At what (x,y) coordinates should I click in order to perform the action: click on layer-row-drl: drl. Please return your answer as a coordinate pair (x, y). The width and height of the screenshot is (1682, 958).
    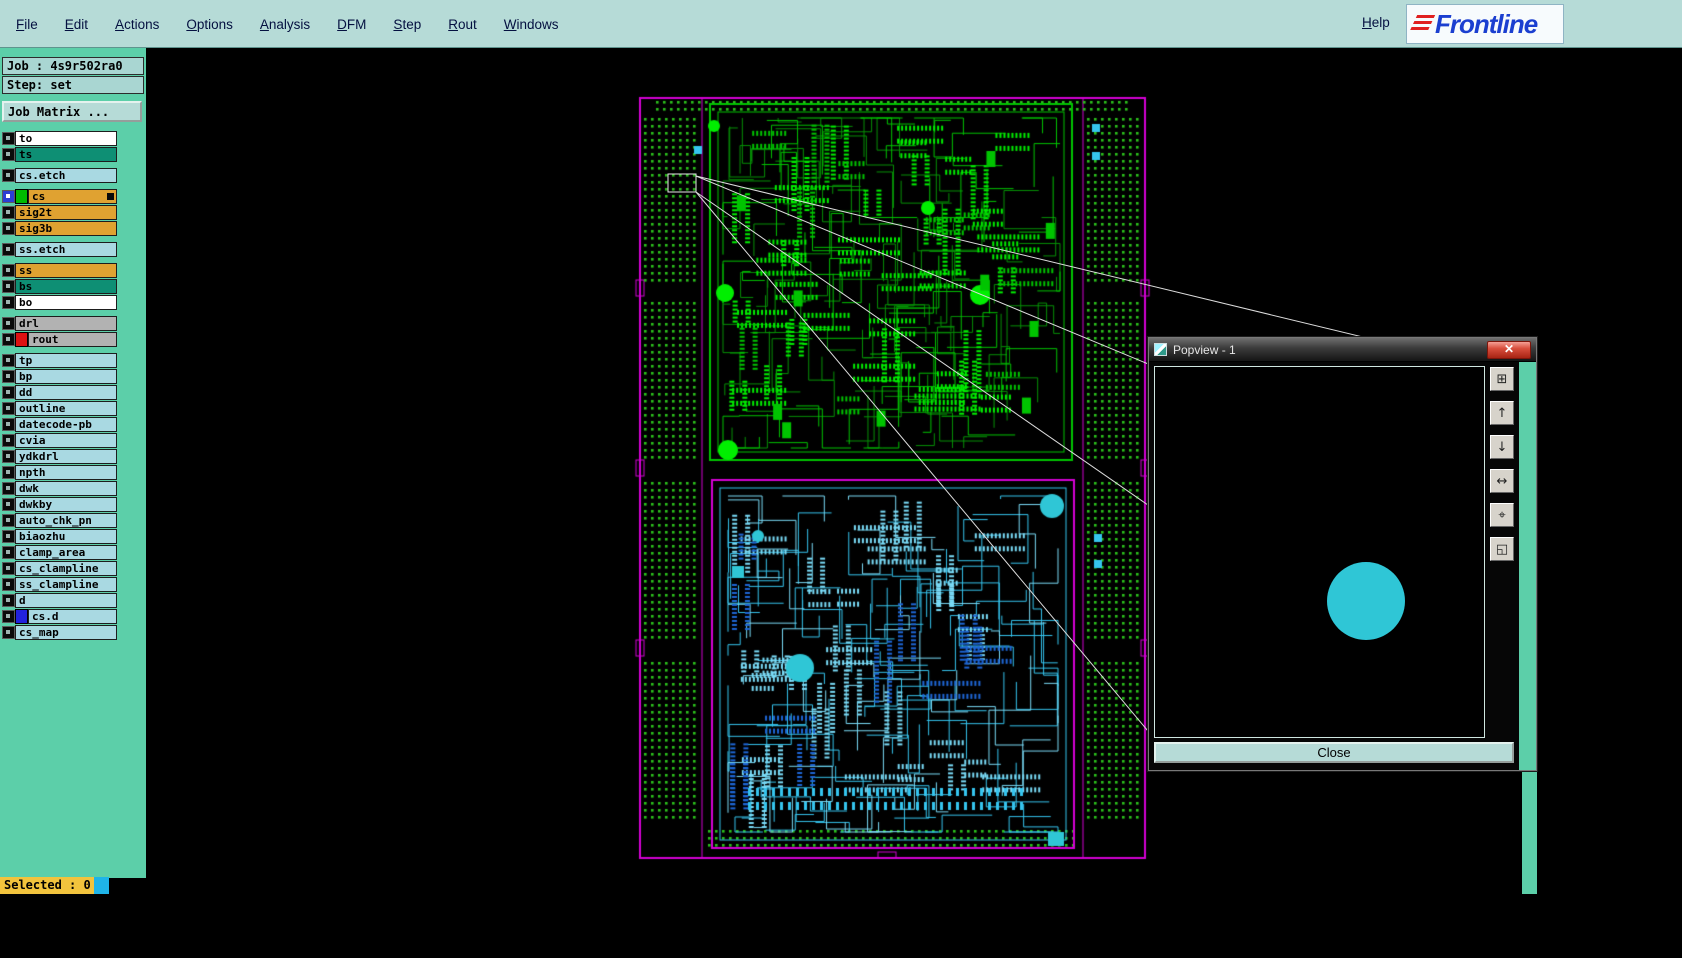
    Looking at the image, I should click on (59, 323).